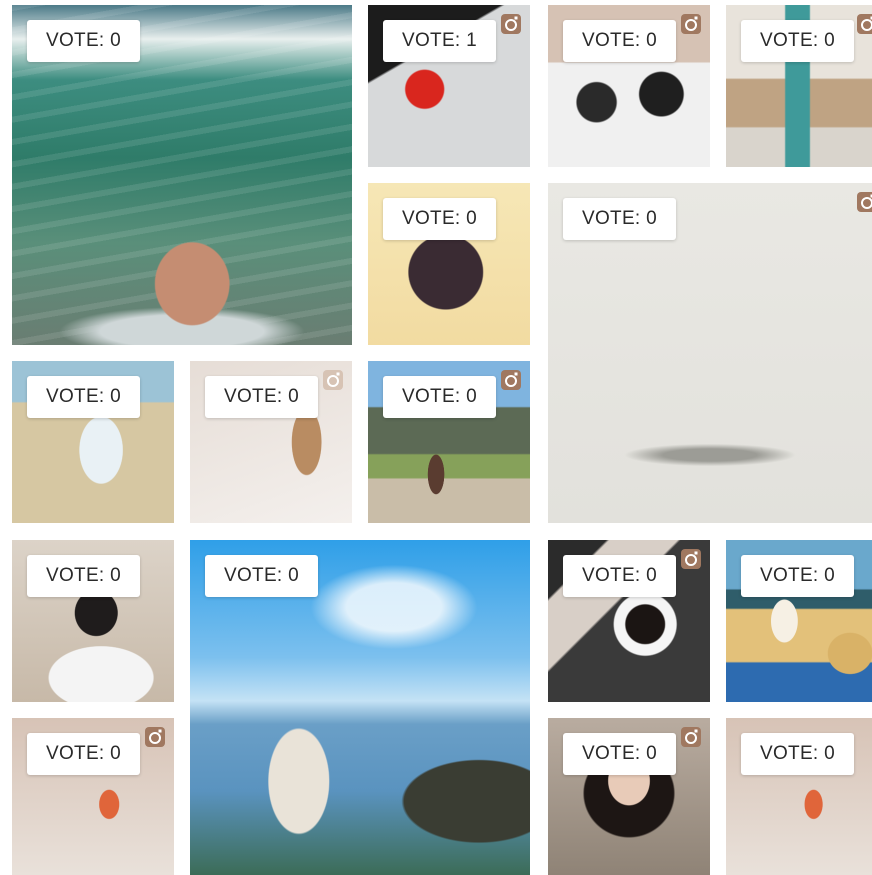 Image resolution: width=872 pixels, height=875 pixels. I want to click on tile-winter-portrait: VOTE: 0, so click(629, 796).